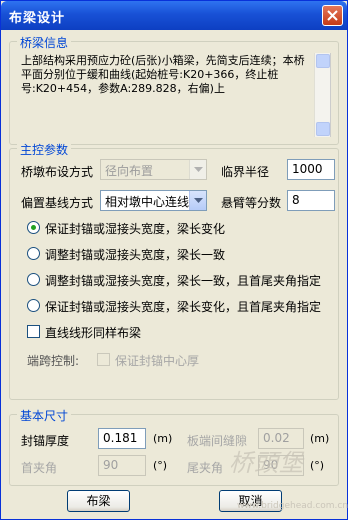 The image size is (348, 520). What do you see at coordinates (205, 468) in the screenshot?
I see `last-angle-label: 尾夹角` at bounding box center [205, 468].